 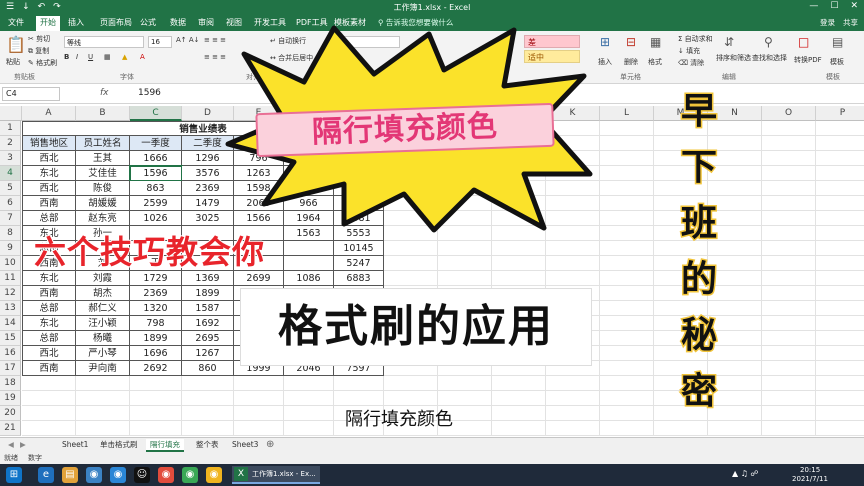 I want to click on table-cell: 1596, so click(x=156, y=173).